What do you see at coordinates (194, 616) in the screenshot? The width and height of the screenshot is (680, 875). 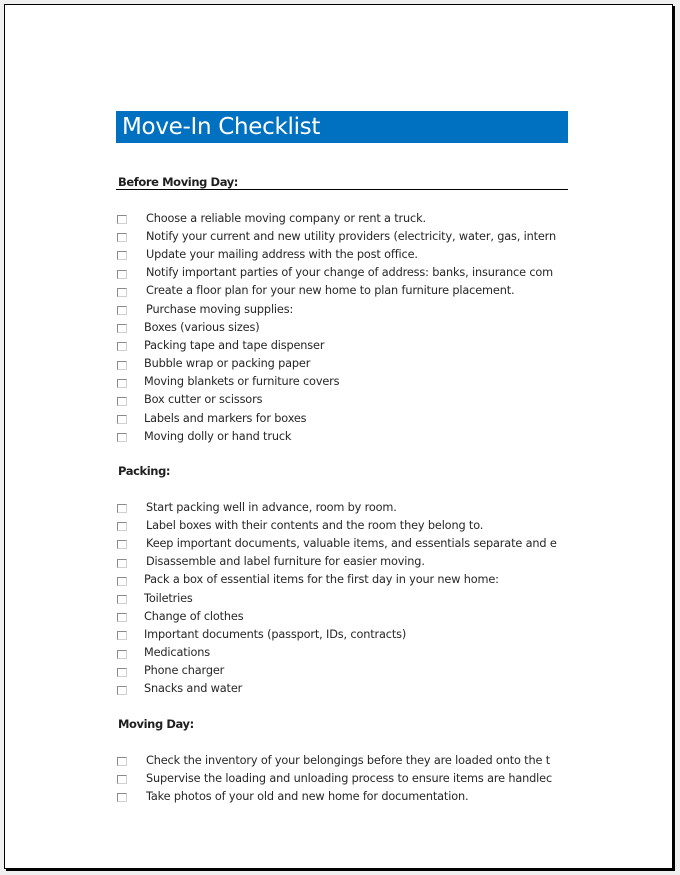 I see `checklist-item-label: Change of clothes` at bounding box center [194, 616].